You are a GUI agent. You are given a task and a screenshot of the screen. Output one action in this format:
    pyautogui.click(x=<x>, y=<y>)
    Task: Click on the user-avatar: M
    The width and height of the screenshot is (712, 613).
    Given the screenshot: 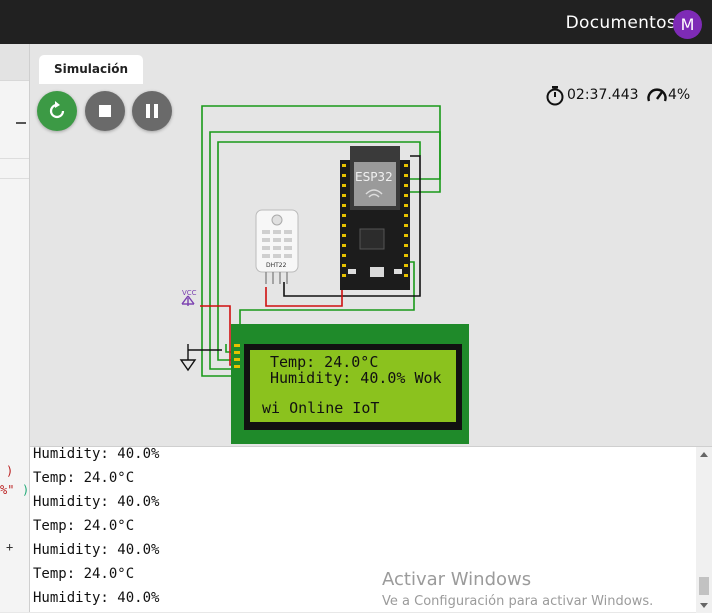 What is the action you would take?
    pyautogui.click(x=687, y=24)
    